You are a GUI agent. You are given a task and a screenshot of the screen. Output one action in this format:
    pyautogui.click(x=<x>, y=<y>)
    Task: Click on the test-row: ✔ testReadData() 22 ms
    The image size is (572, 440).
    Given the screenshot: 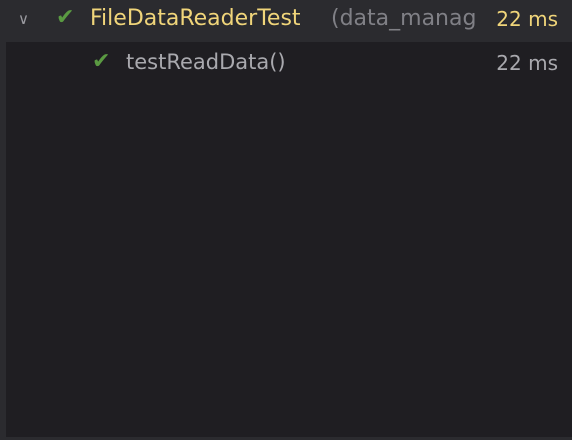 What is the action you would take?
    pyautogui.click(x=289, y=64)
    